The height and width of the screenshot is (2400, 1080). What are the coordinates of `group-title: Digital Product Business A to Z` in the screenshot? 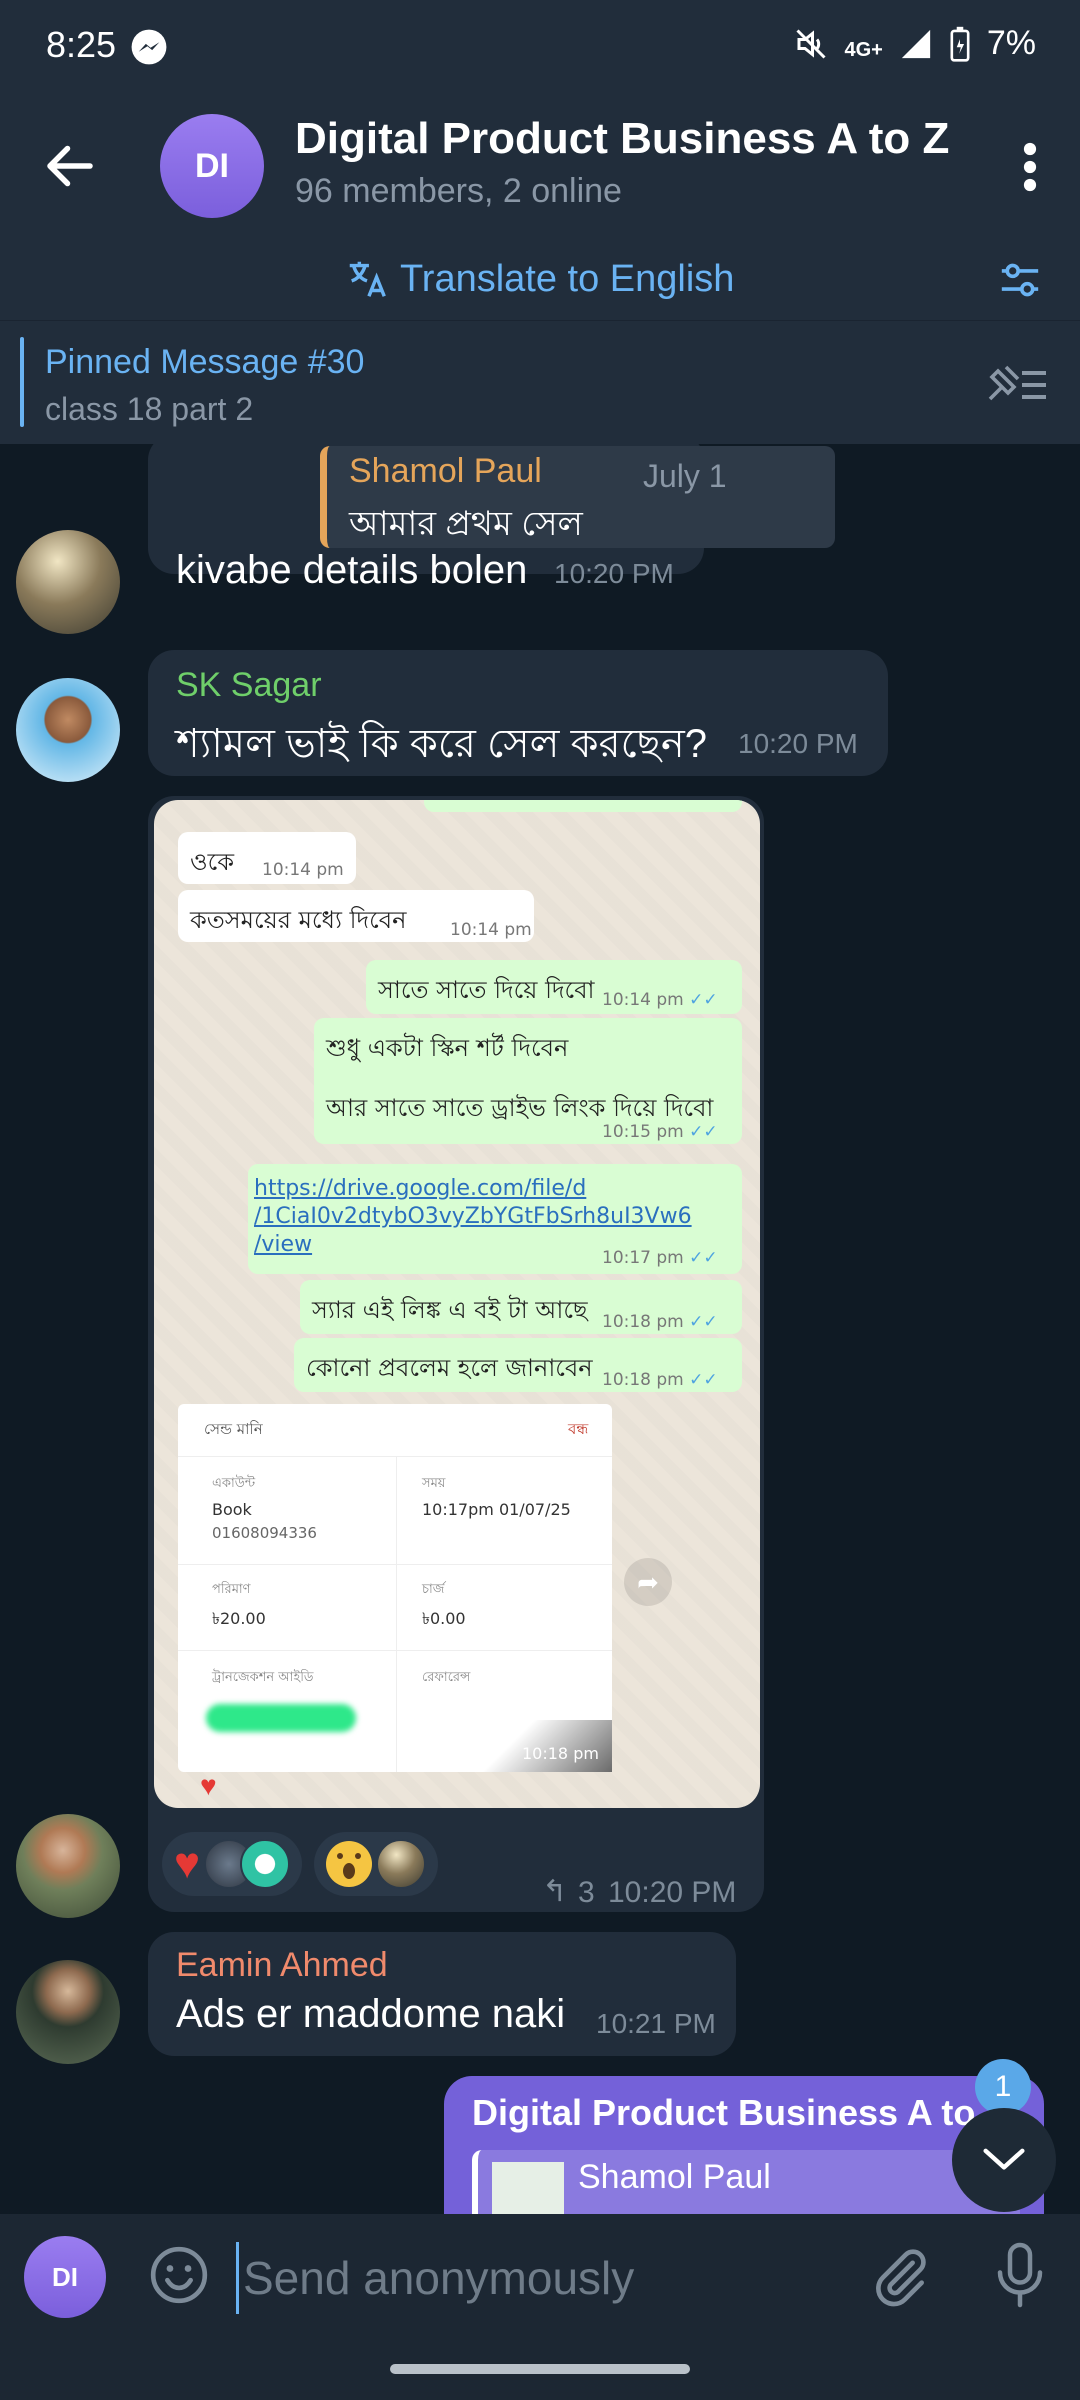 It's located at (622, 139).